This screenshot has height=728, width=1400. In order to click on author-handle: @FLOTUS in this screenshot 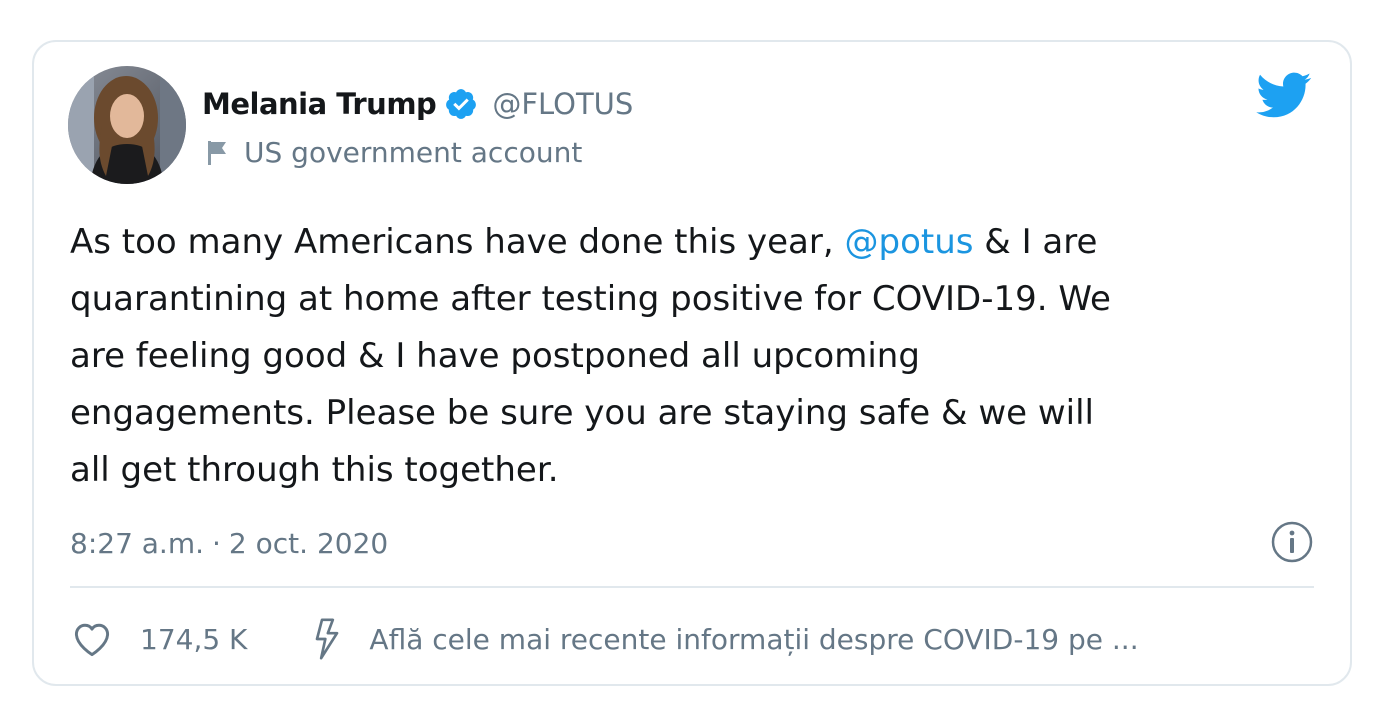, I will do `click(562, 104)`.